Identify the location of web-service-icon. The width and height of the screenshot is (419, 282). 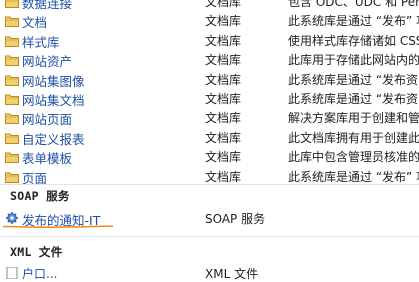
(12, 218).